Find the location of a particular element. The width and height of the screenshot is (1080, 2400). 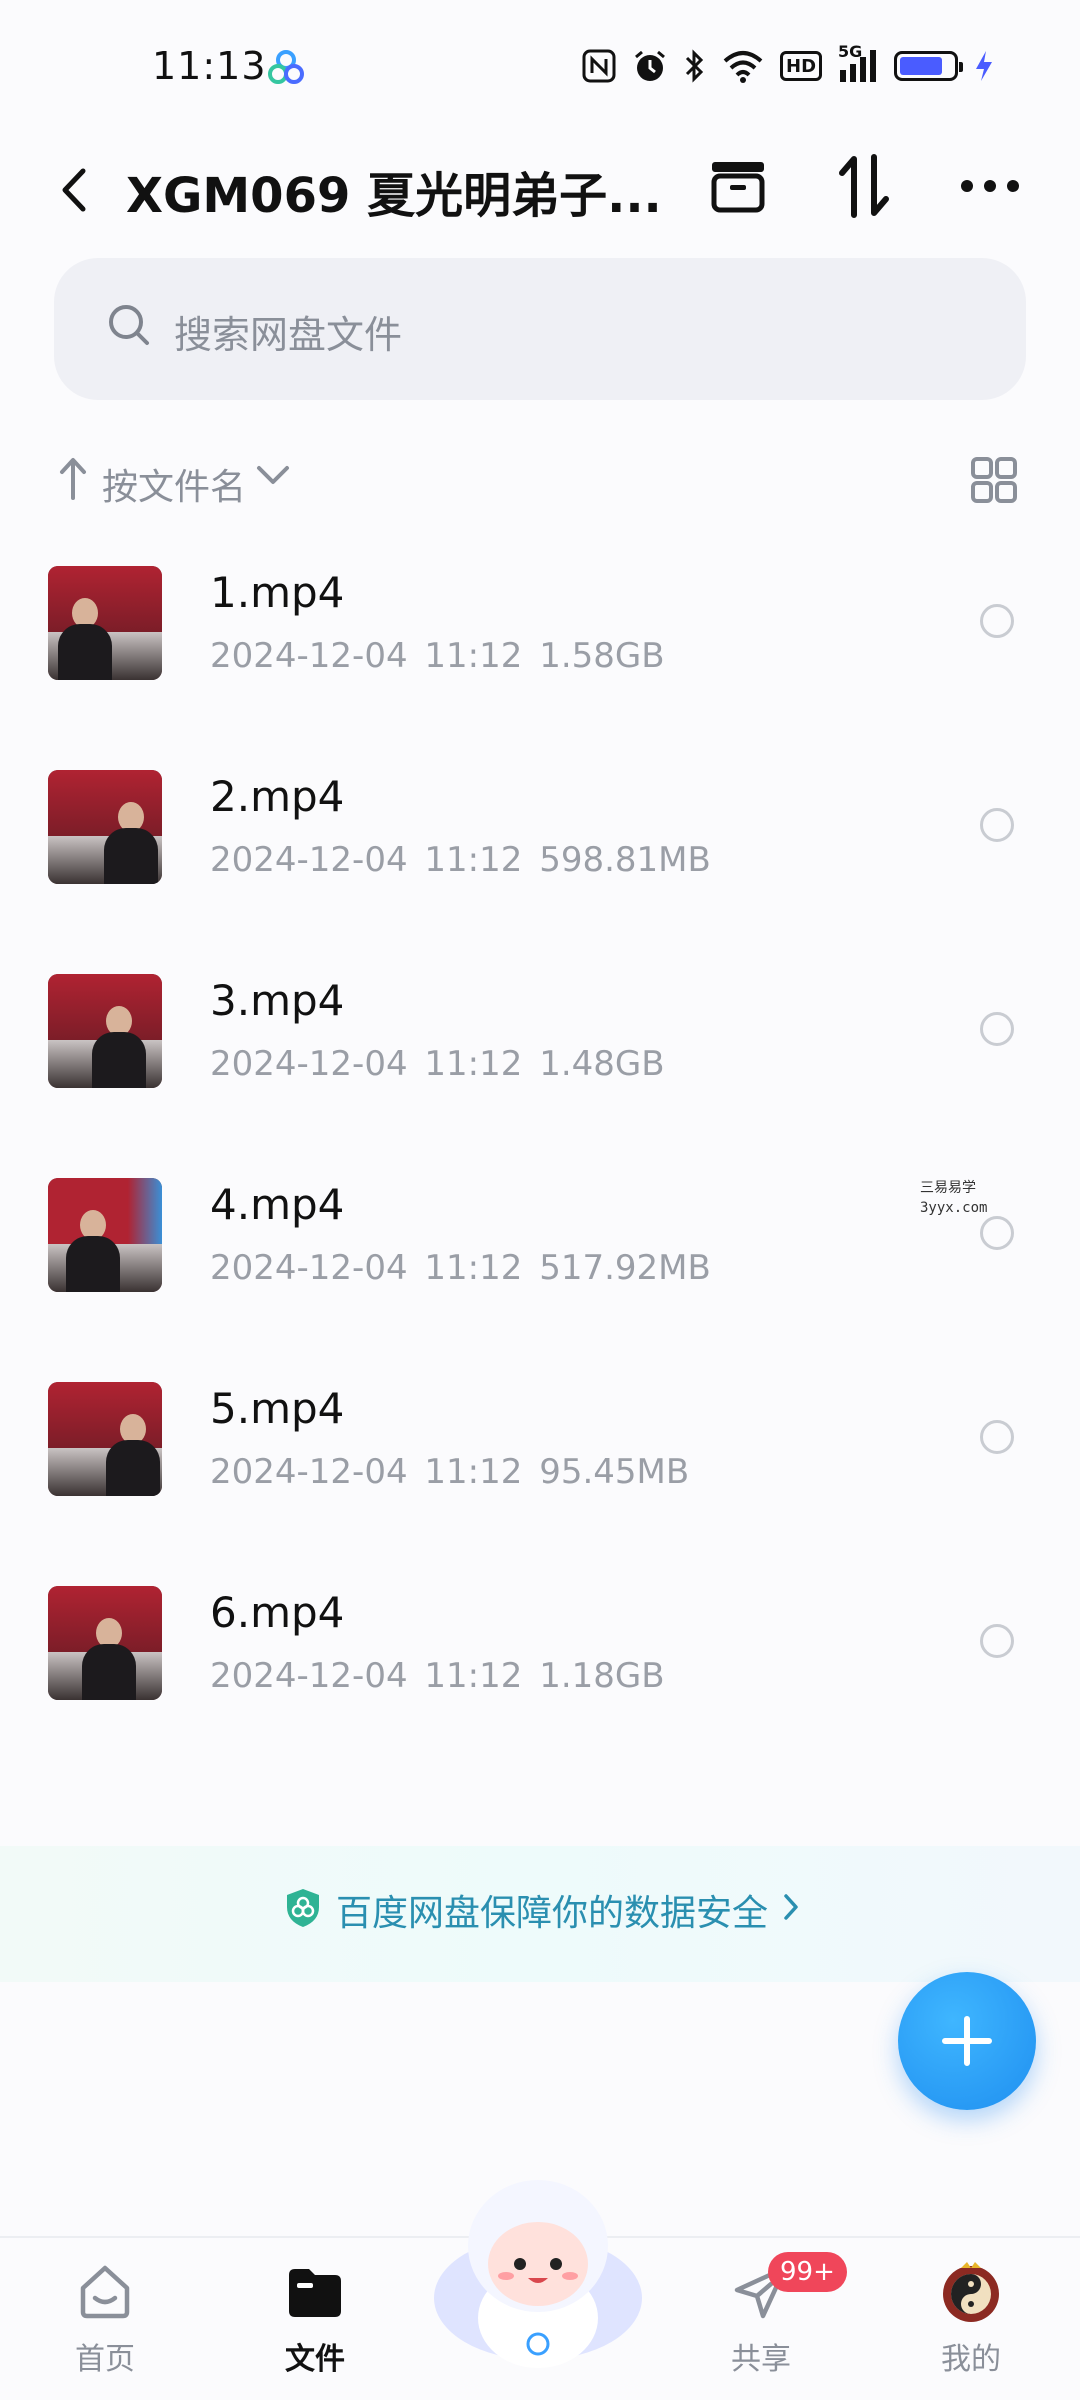

file-meta: 2024-12-04 11:12 1.18GB is located at coordinates (437, 1676).